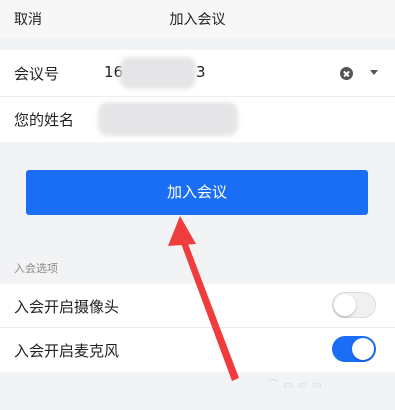  What do you see at coordinates (197, 306) in the screenshot?
I see `camera-option-row: 入会开启摄像头` at bounding box center [197, 306].